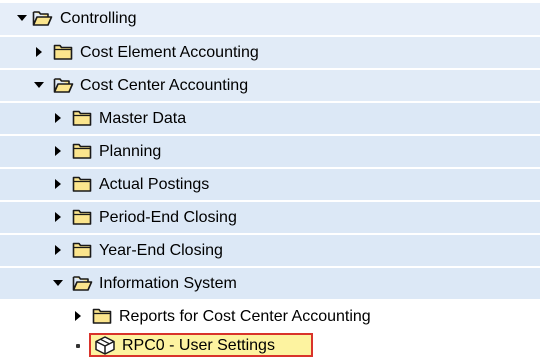  I want to click on tree-node-label: Year-End Closing, so click(161, 251).